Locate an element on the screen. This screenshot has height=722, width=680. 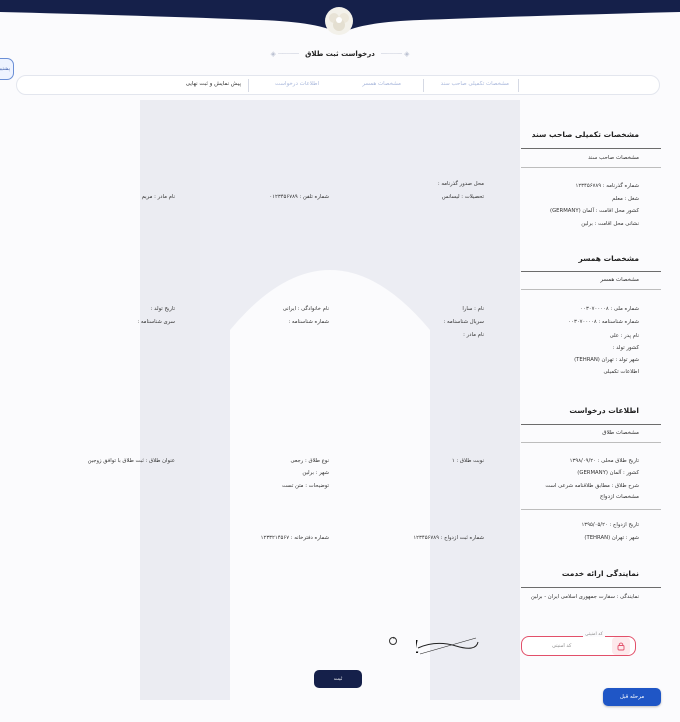
spouse-extra-info: اطلاعات تکمیلی is located at coordinates (621, 372).